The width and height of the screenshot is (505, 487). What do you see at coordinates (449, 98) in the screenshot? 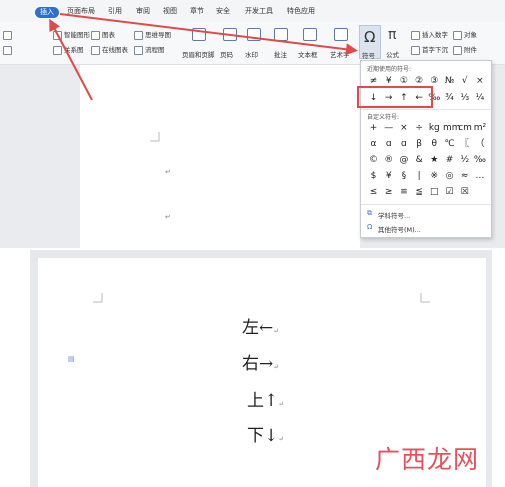
I see `symbol-cell: ¾` at bounding box center [449, 98].